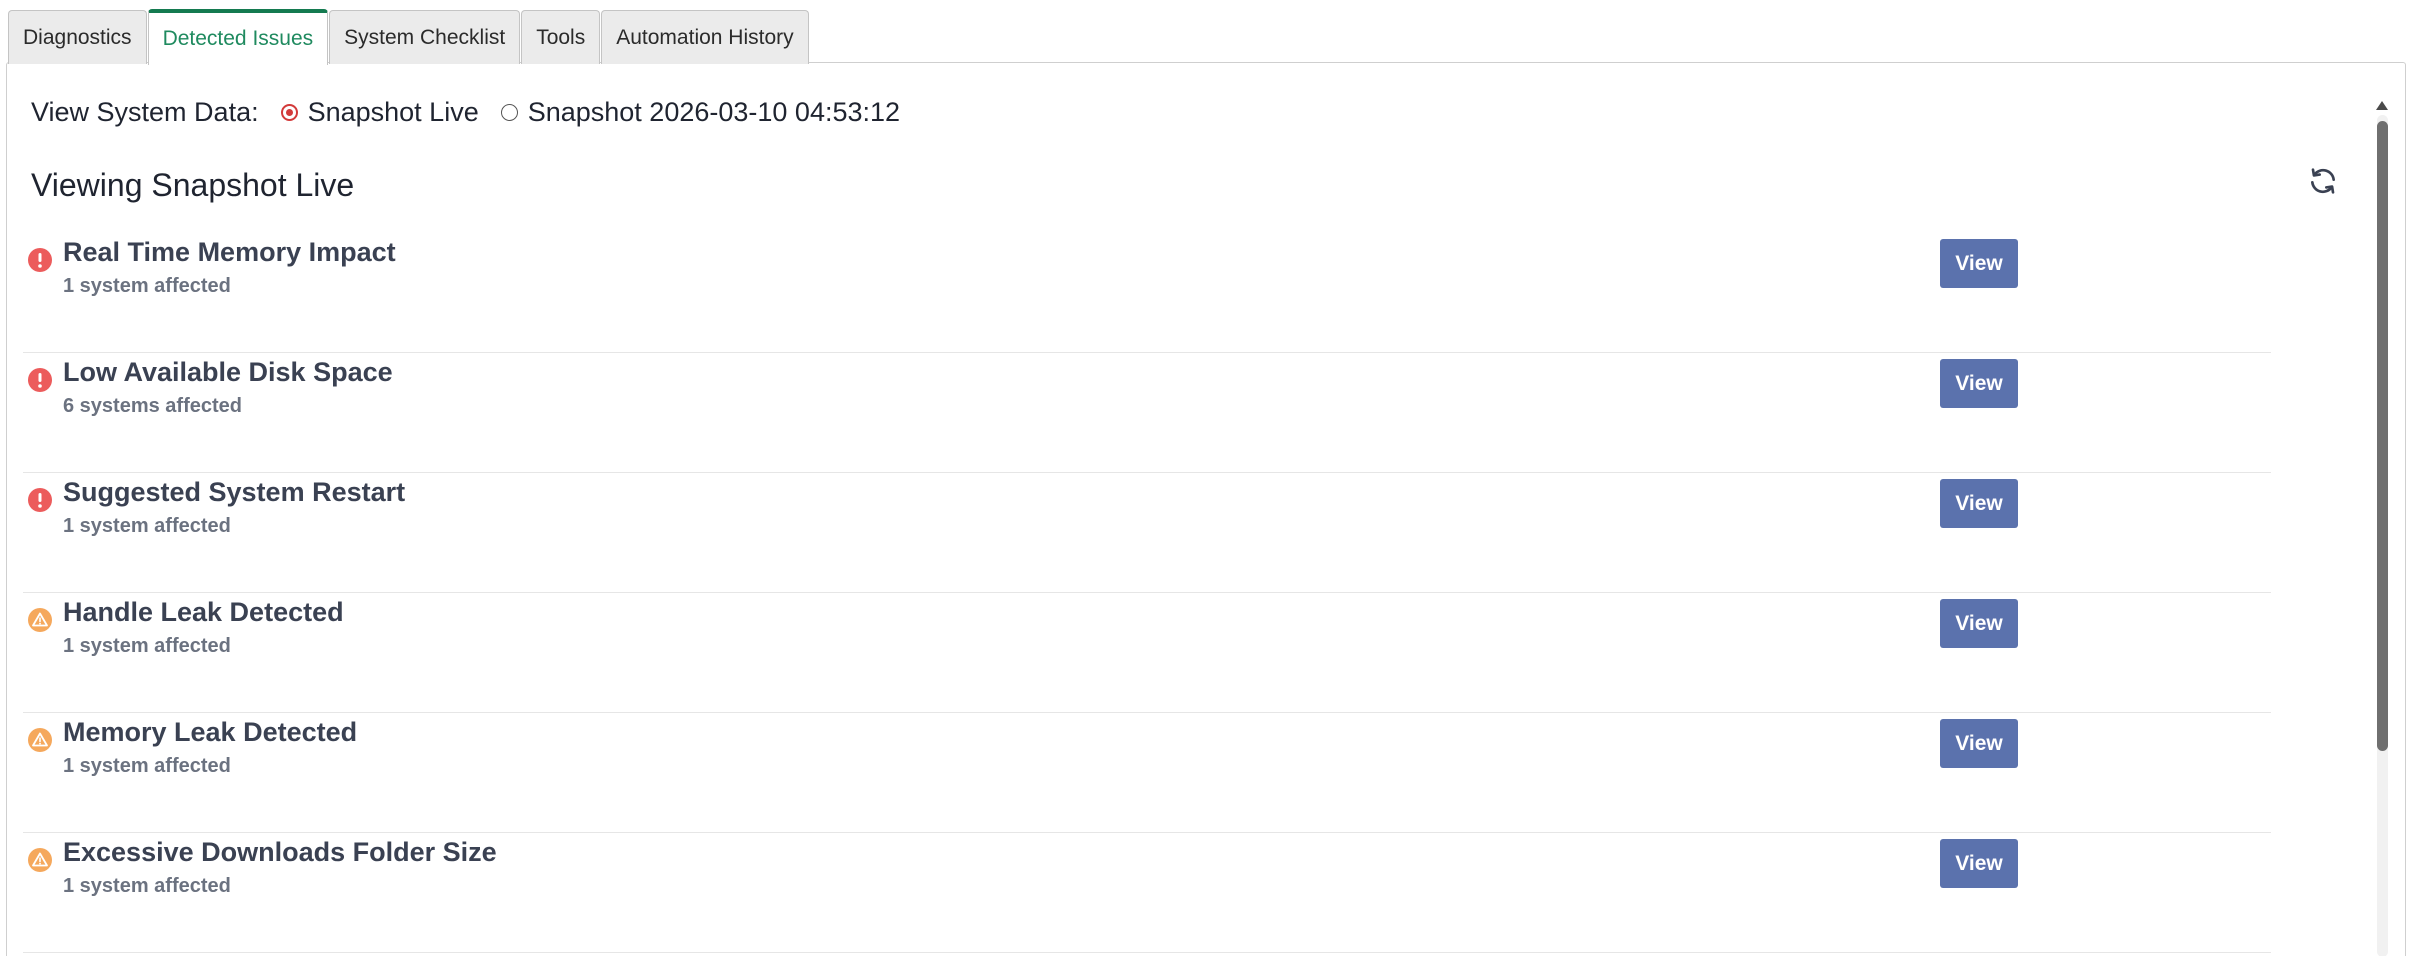 The width and height of the screenshot is (2412, 956). Describe the element at coordinates (561, 37) in the screenshot. I see `tab-tools: Tools` at that location.